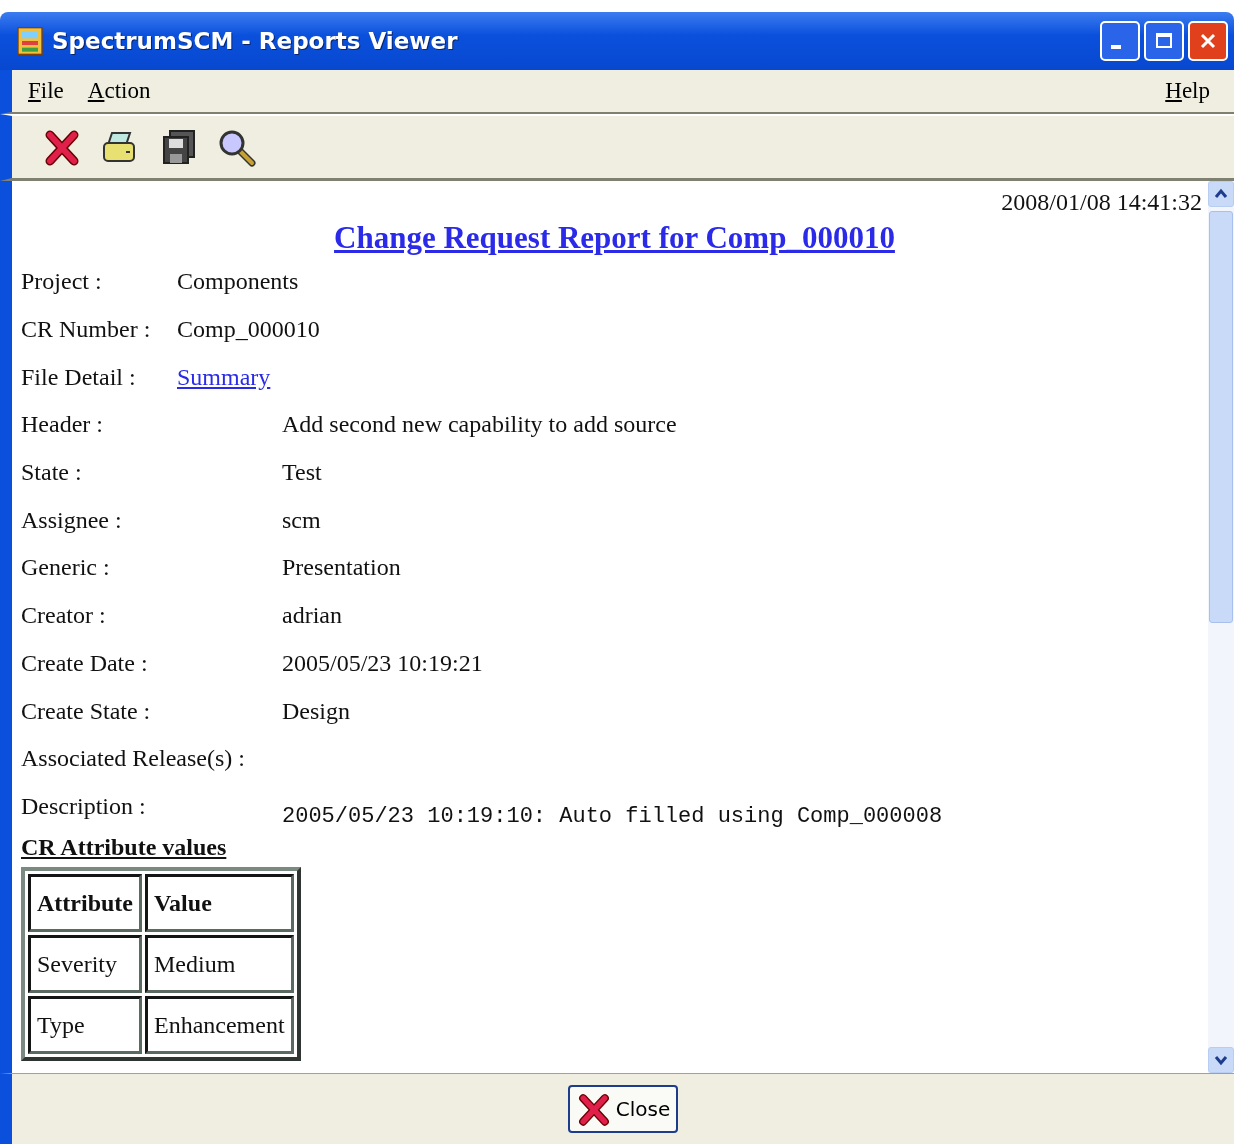  Describe the element at coordinates (79, 377) in the screenshot. I see `field-label: File Detail :` at that location.